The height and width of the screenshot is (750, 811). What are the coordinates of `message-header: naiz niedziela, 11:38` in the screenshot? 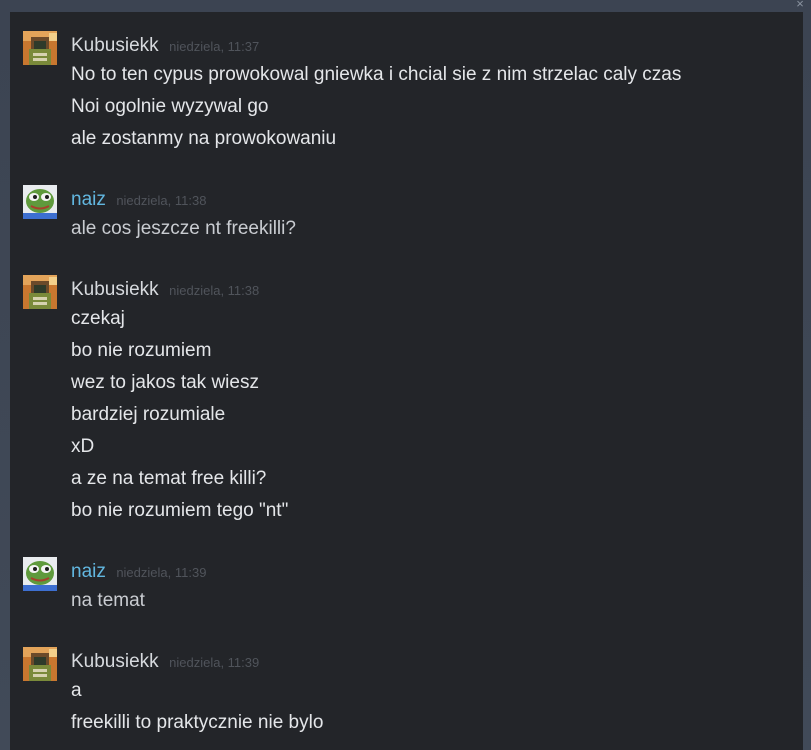 It's located at (138, 200).